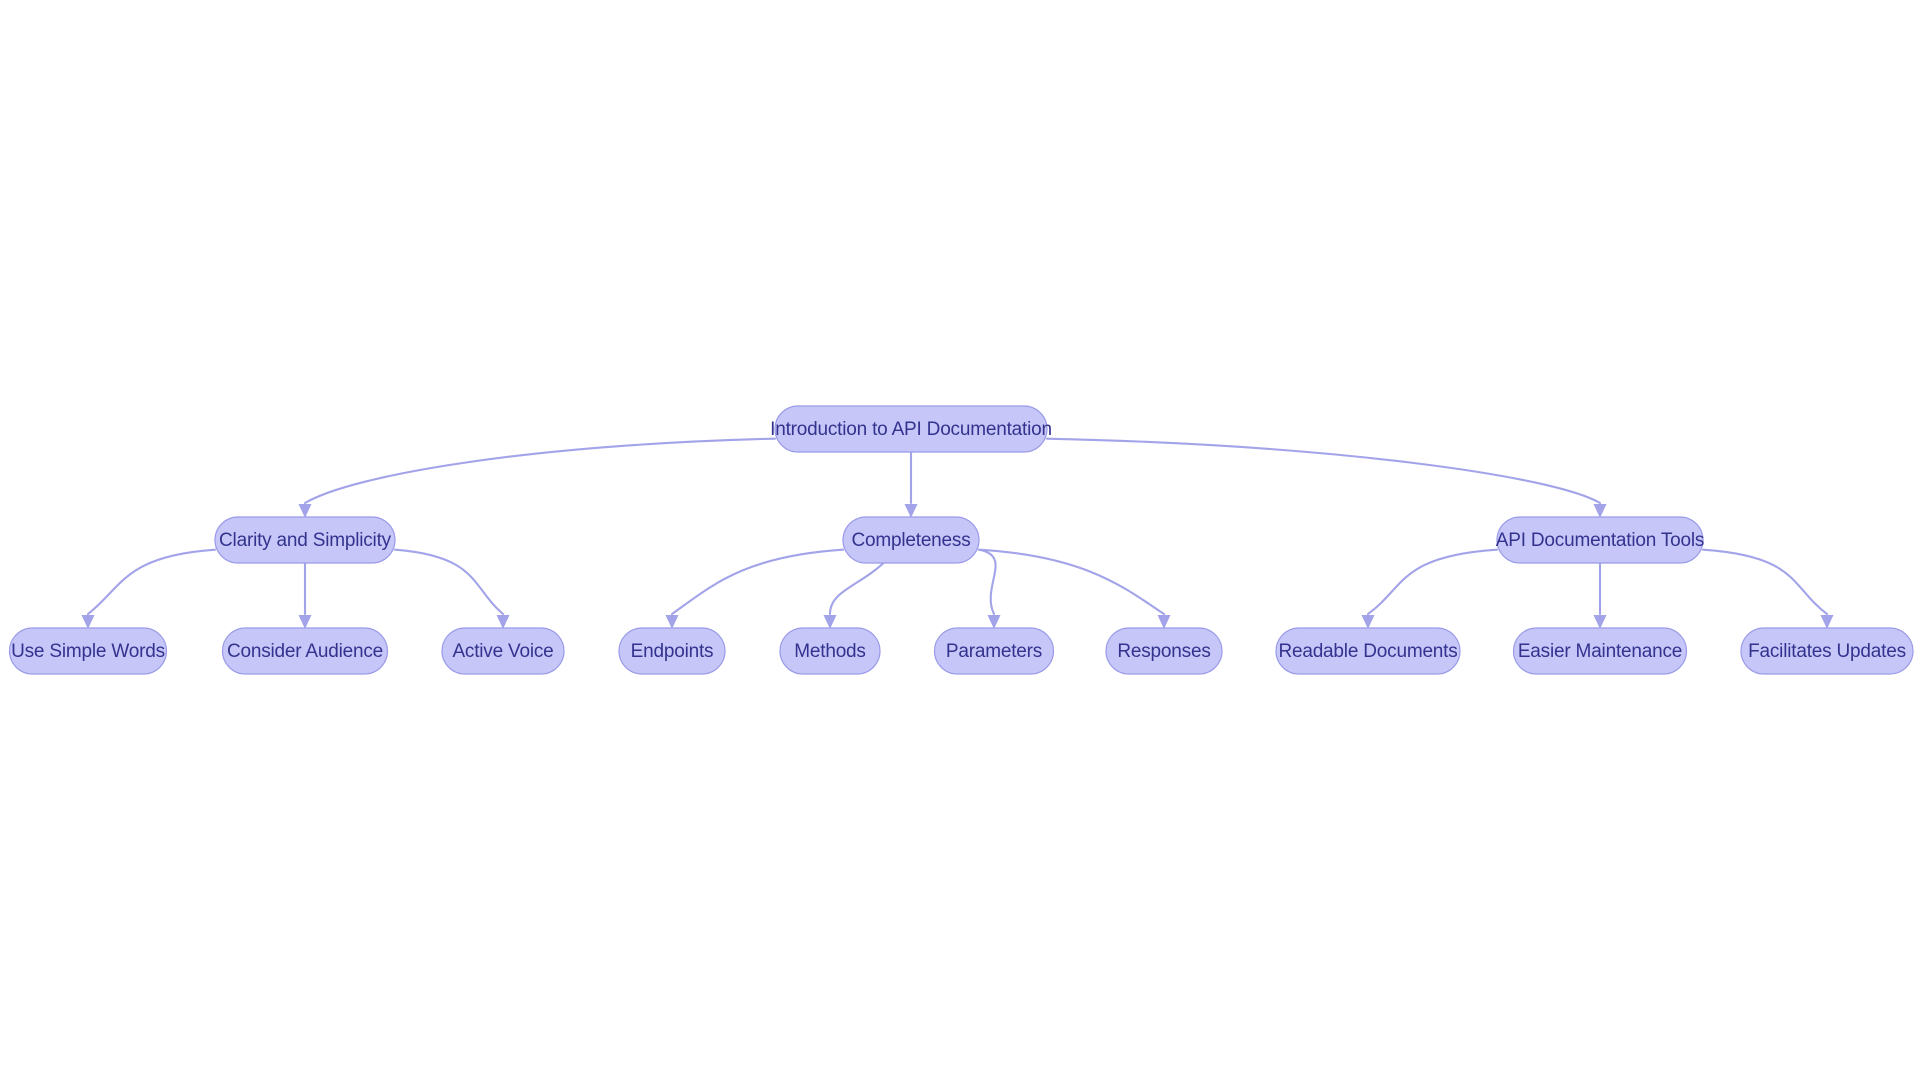 This screenshot has height=1080, width=1920. I want to click on edge-tools-to-readable-documents, so click(1430, 588).